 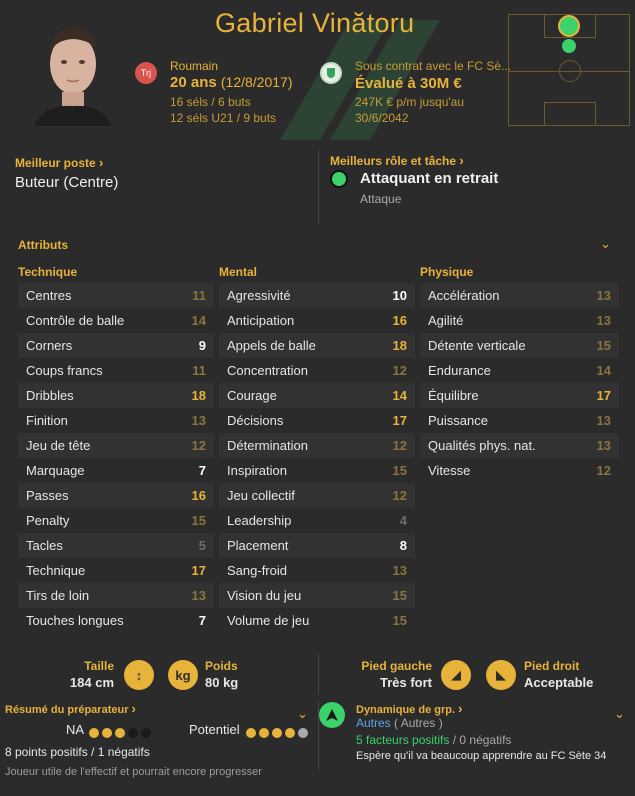 What do you see at coordinates (198, 320) in the screenshot?
I see `attribute-value: 14` at bounding box center [198, 320].